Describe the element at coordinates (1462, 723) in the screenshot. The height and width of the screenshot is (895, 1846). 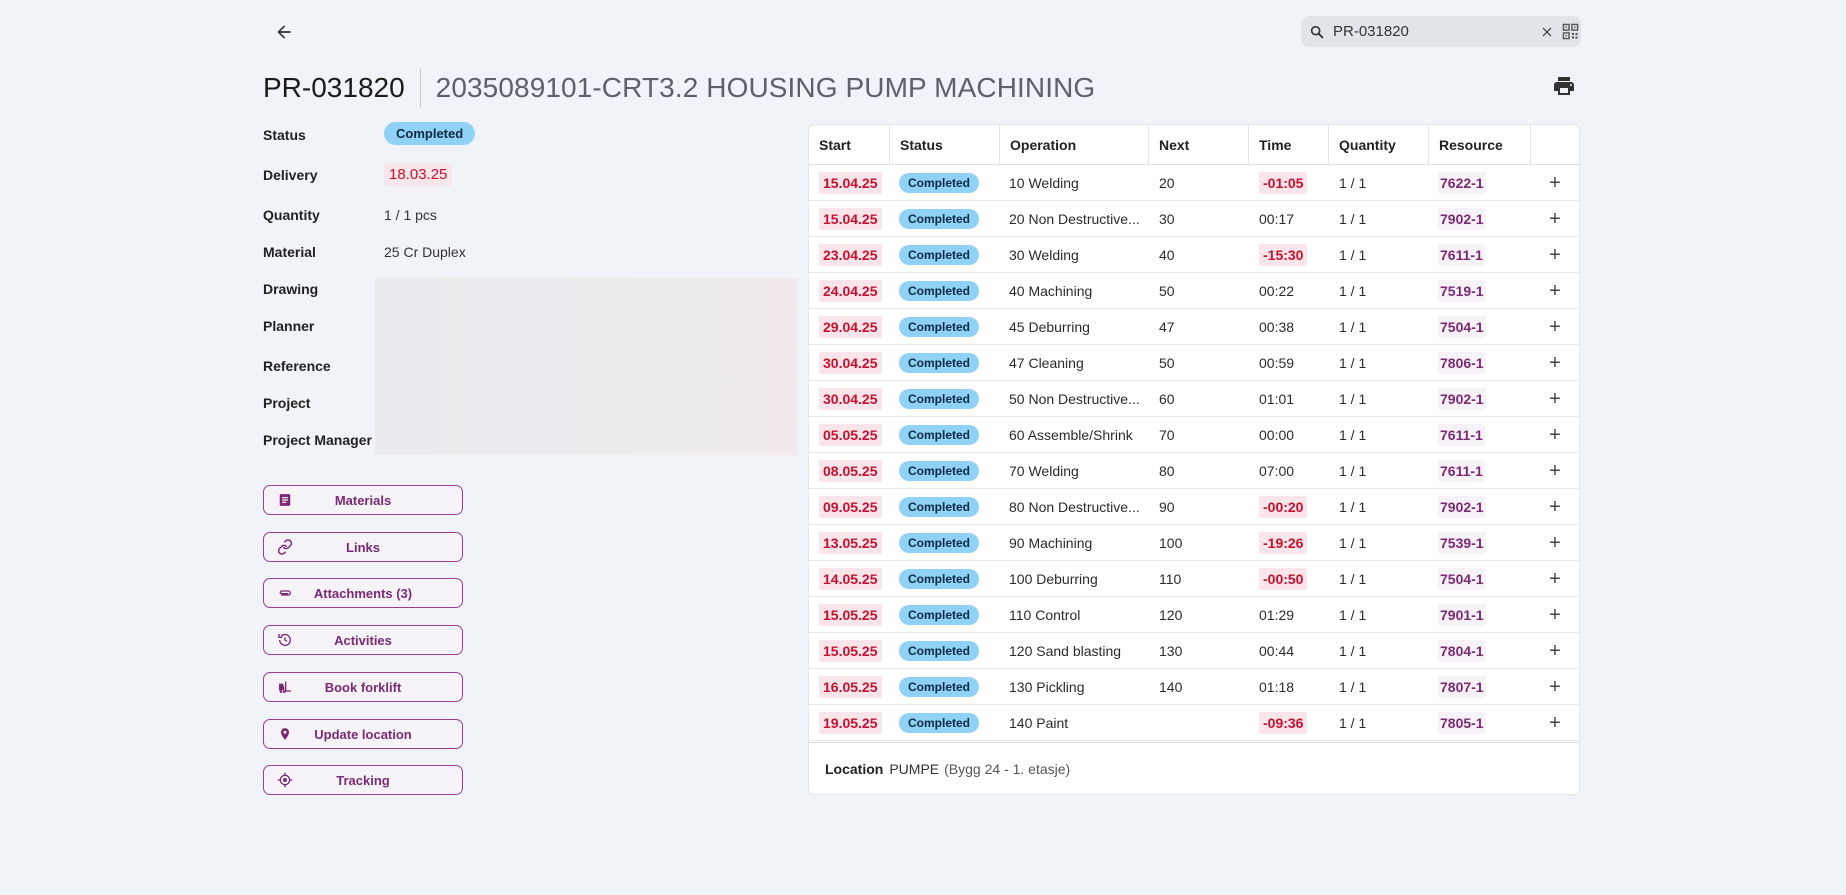
I see `resource-link: 7805-1` at that location.